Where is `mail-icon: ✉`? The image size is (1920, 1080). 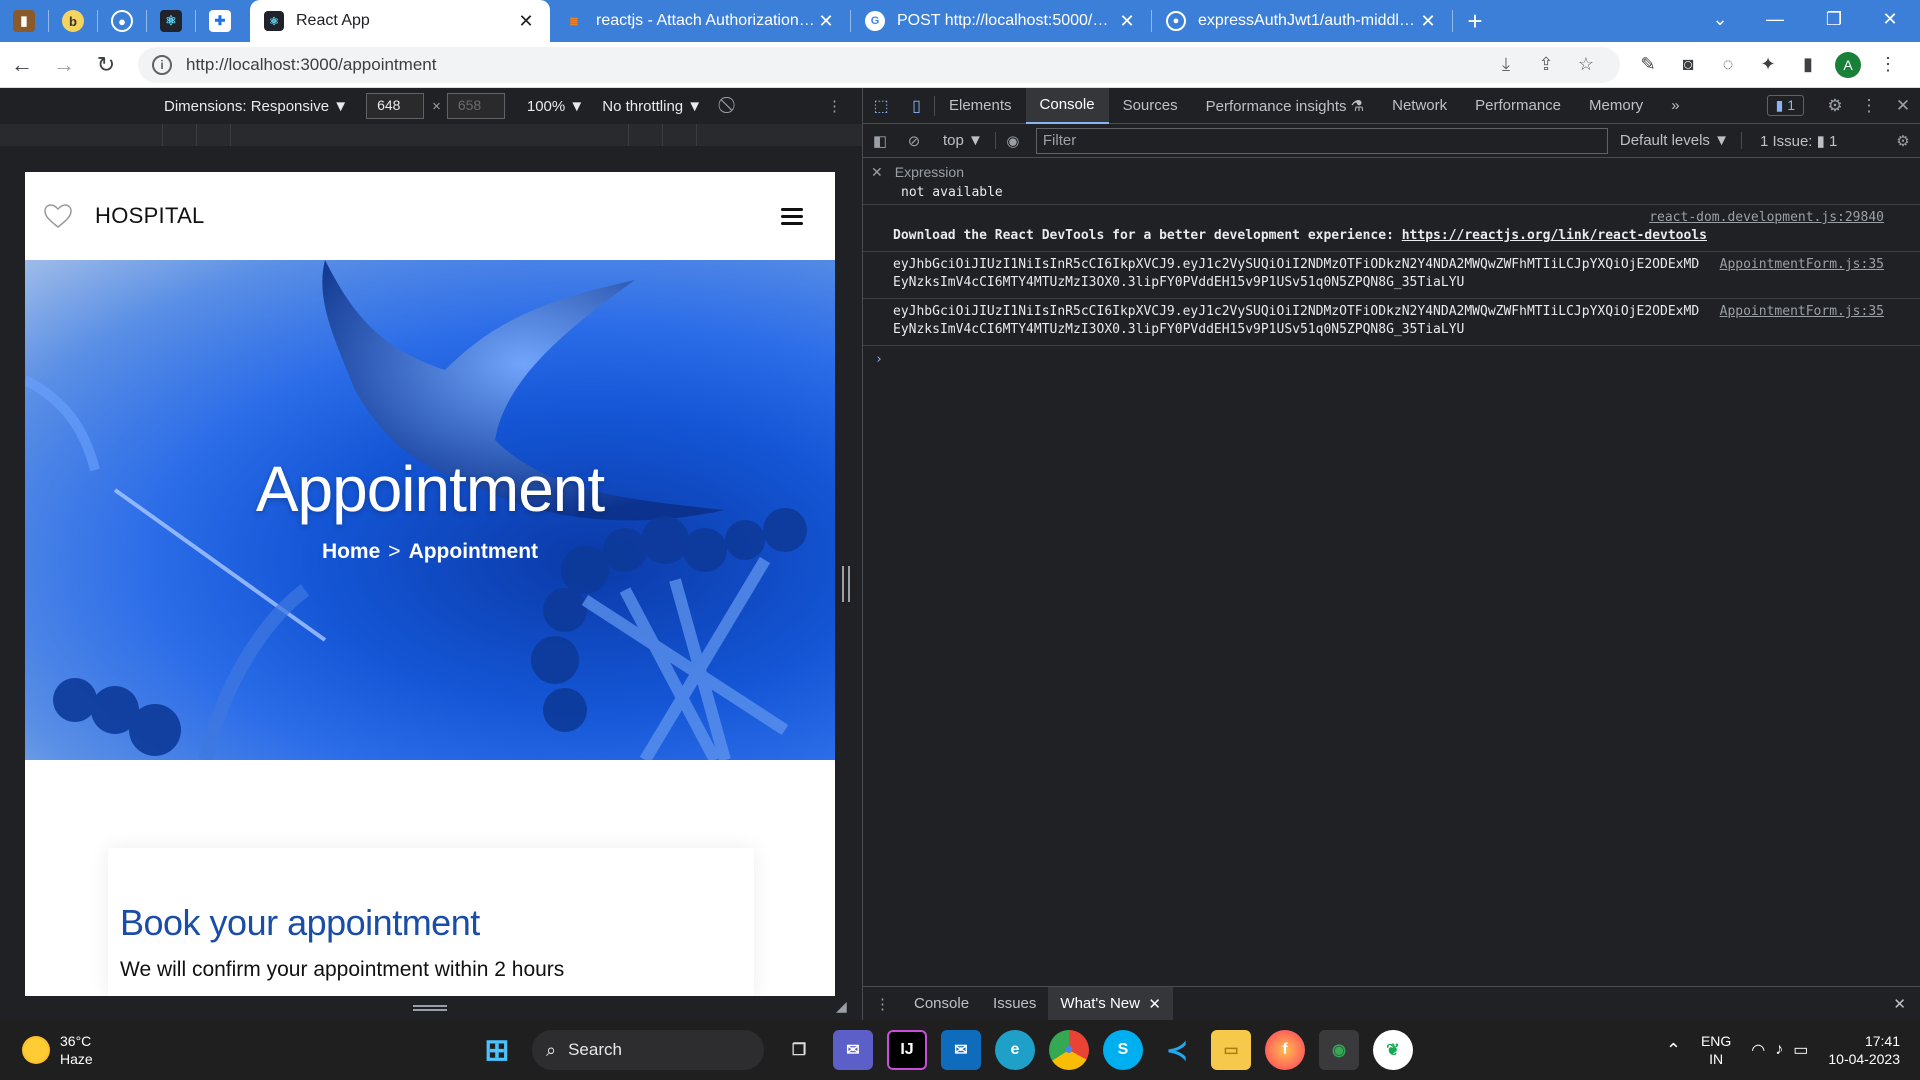
mail-icon: ✉ is located at coordinates (961, 1050).